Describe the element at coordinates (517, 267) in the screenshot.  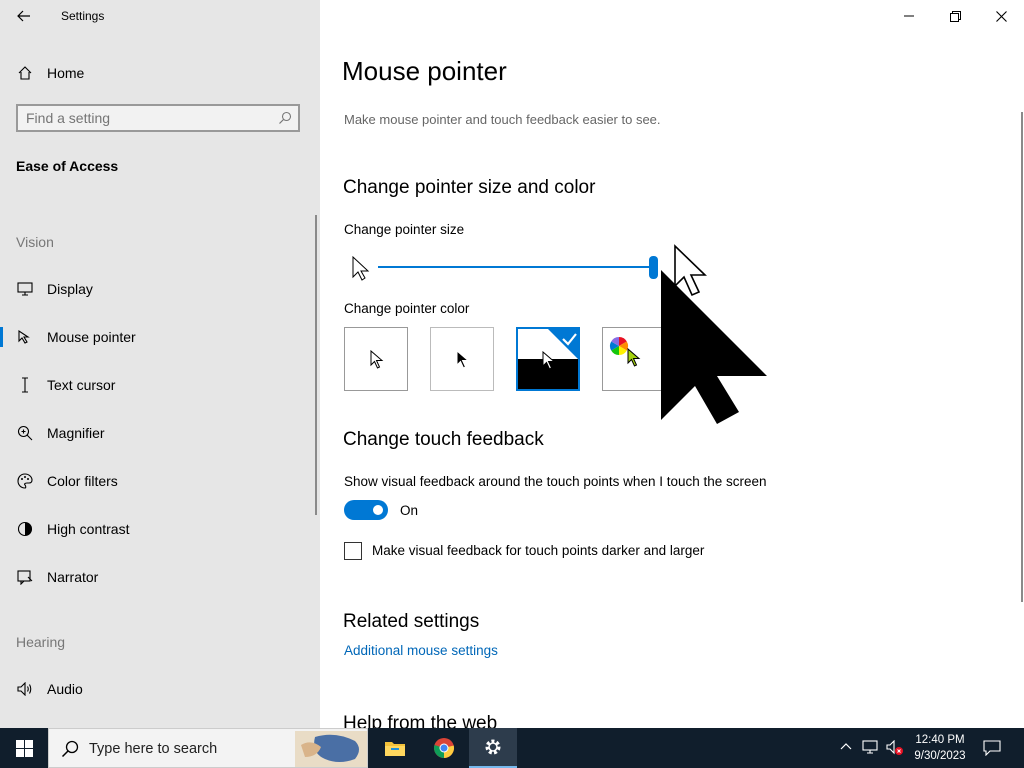
I see `slider-track` at that location.